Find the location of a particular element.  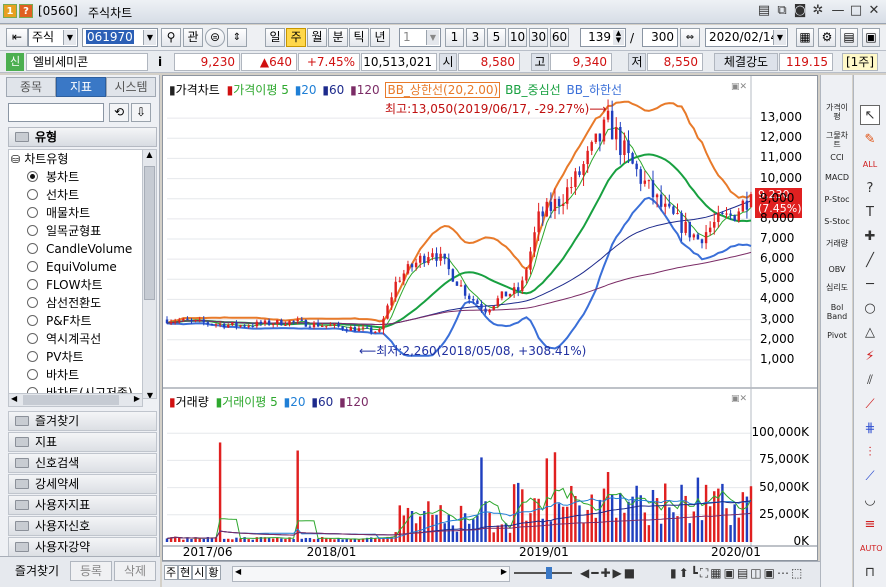

btn-ju: 주 is located at coordinates (171, 572).